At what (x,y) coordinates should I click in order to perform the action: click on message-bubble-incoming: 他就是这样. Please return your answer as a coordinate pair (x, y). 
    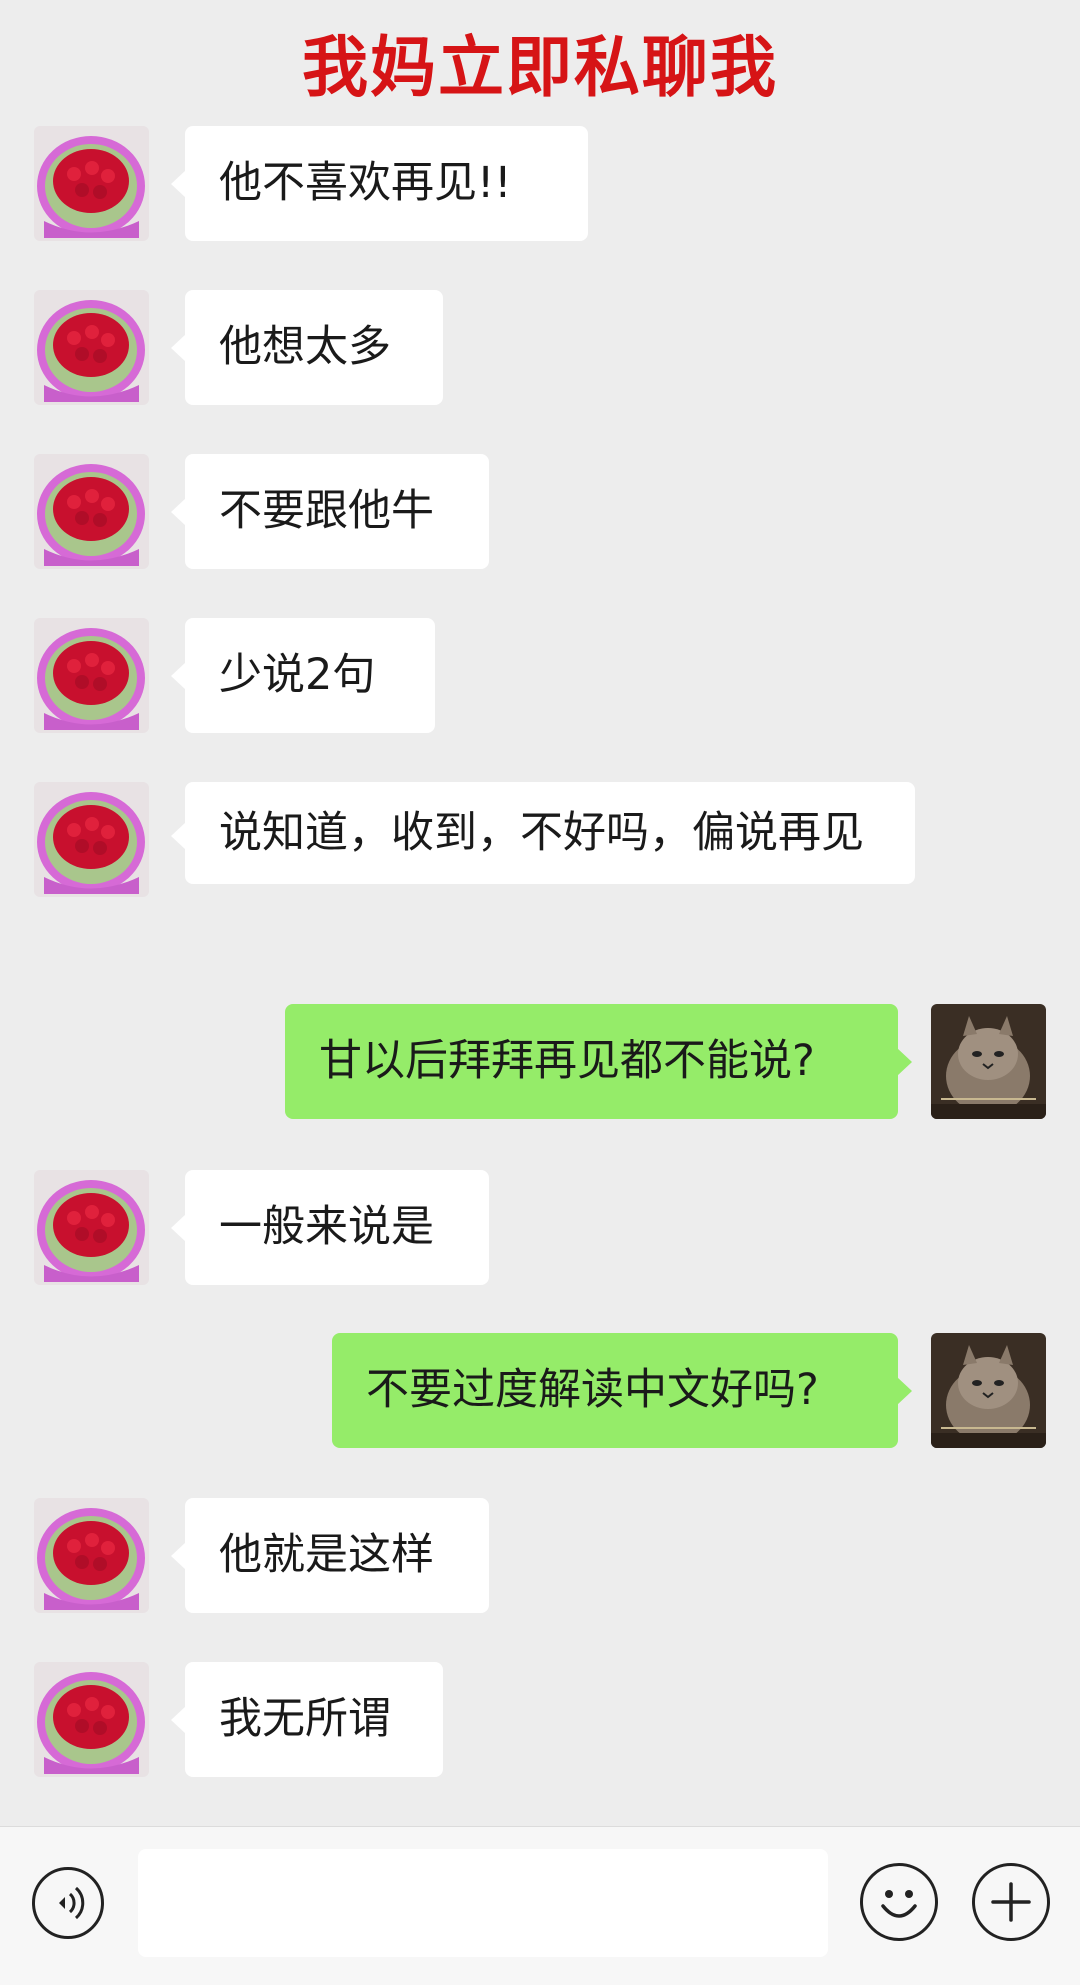
    Looking at the image, I should click on (330, 1555).